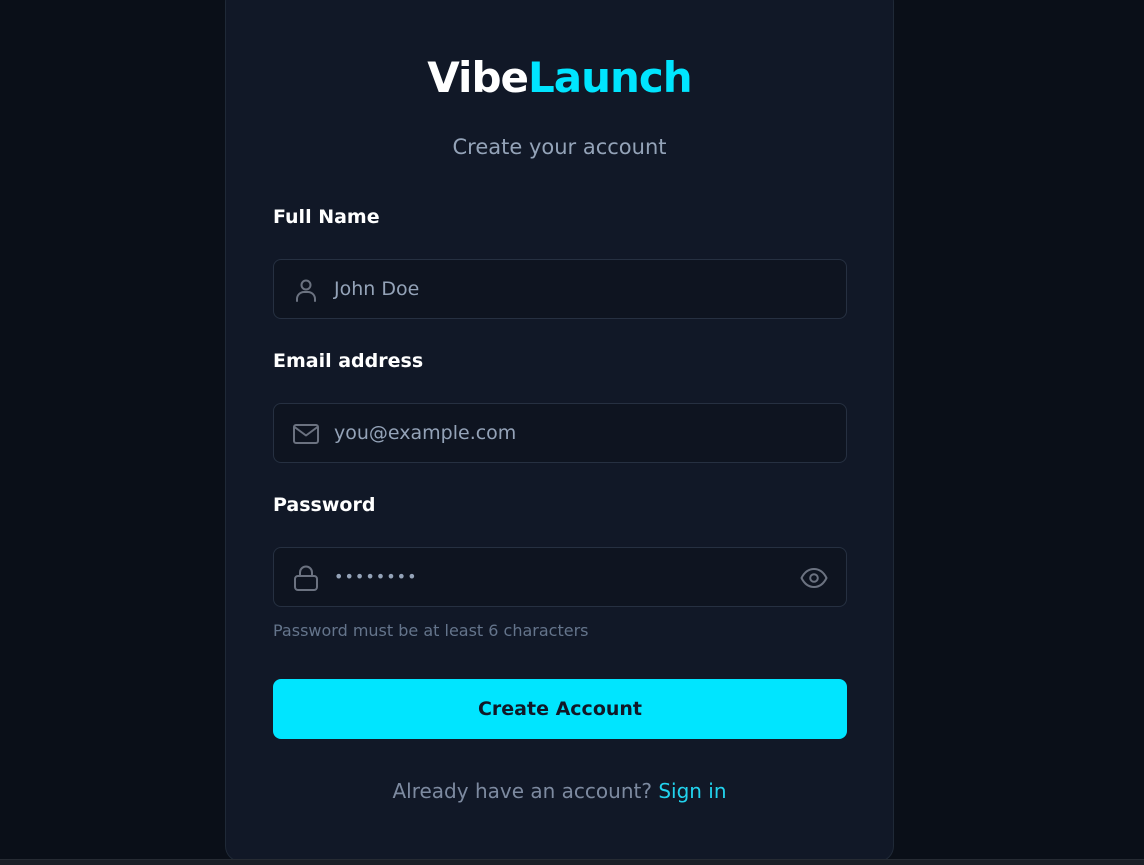  I want to click on sign-in-link: Sign in, so click(692, 791).